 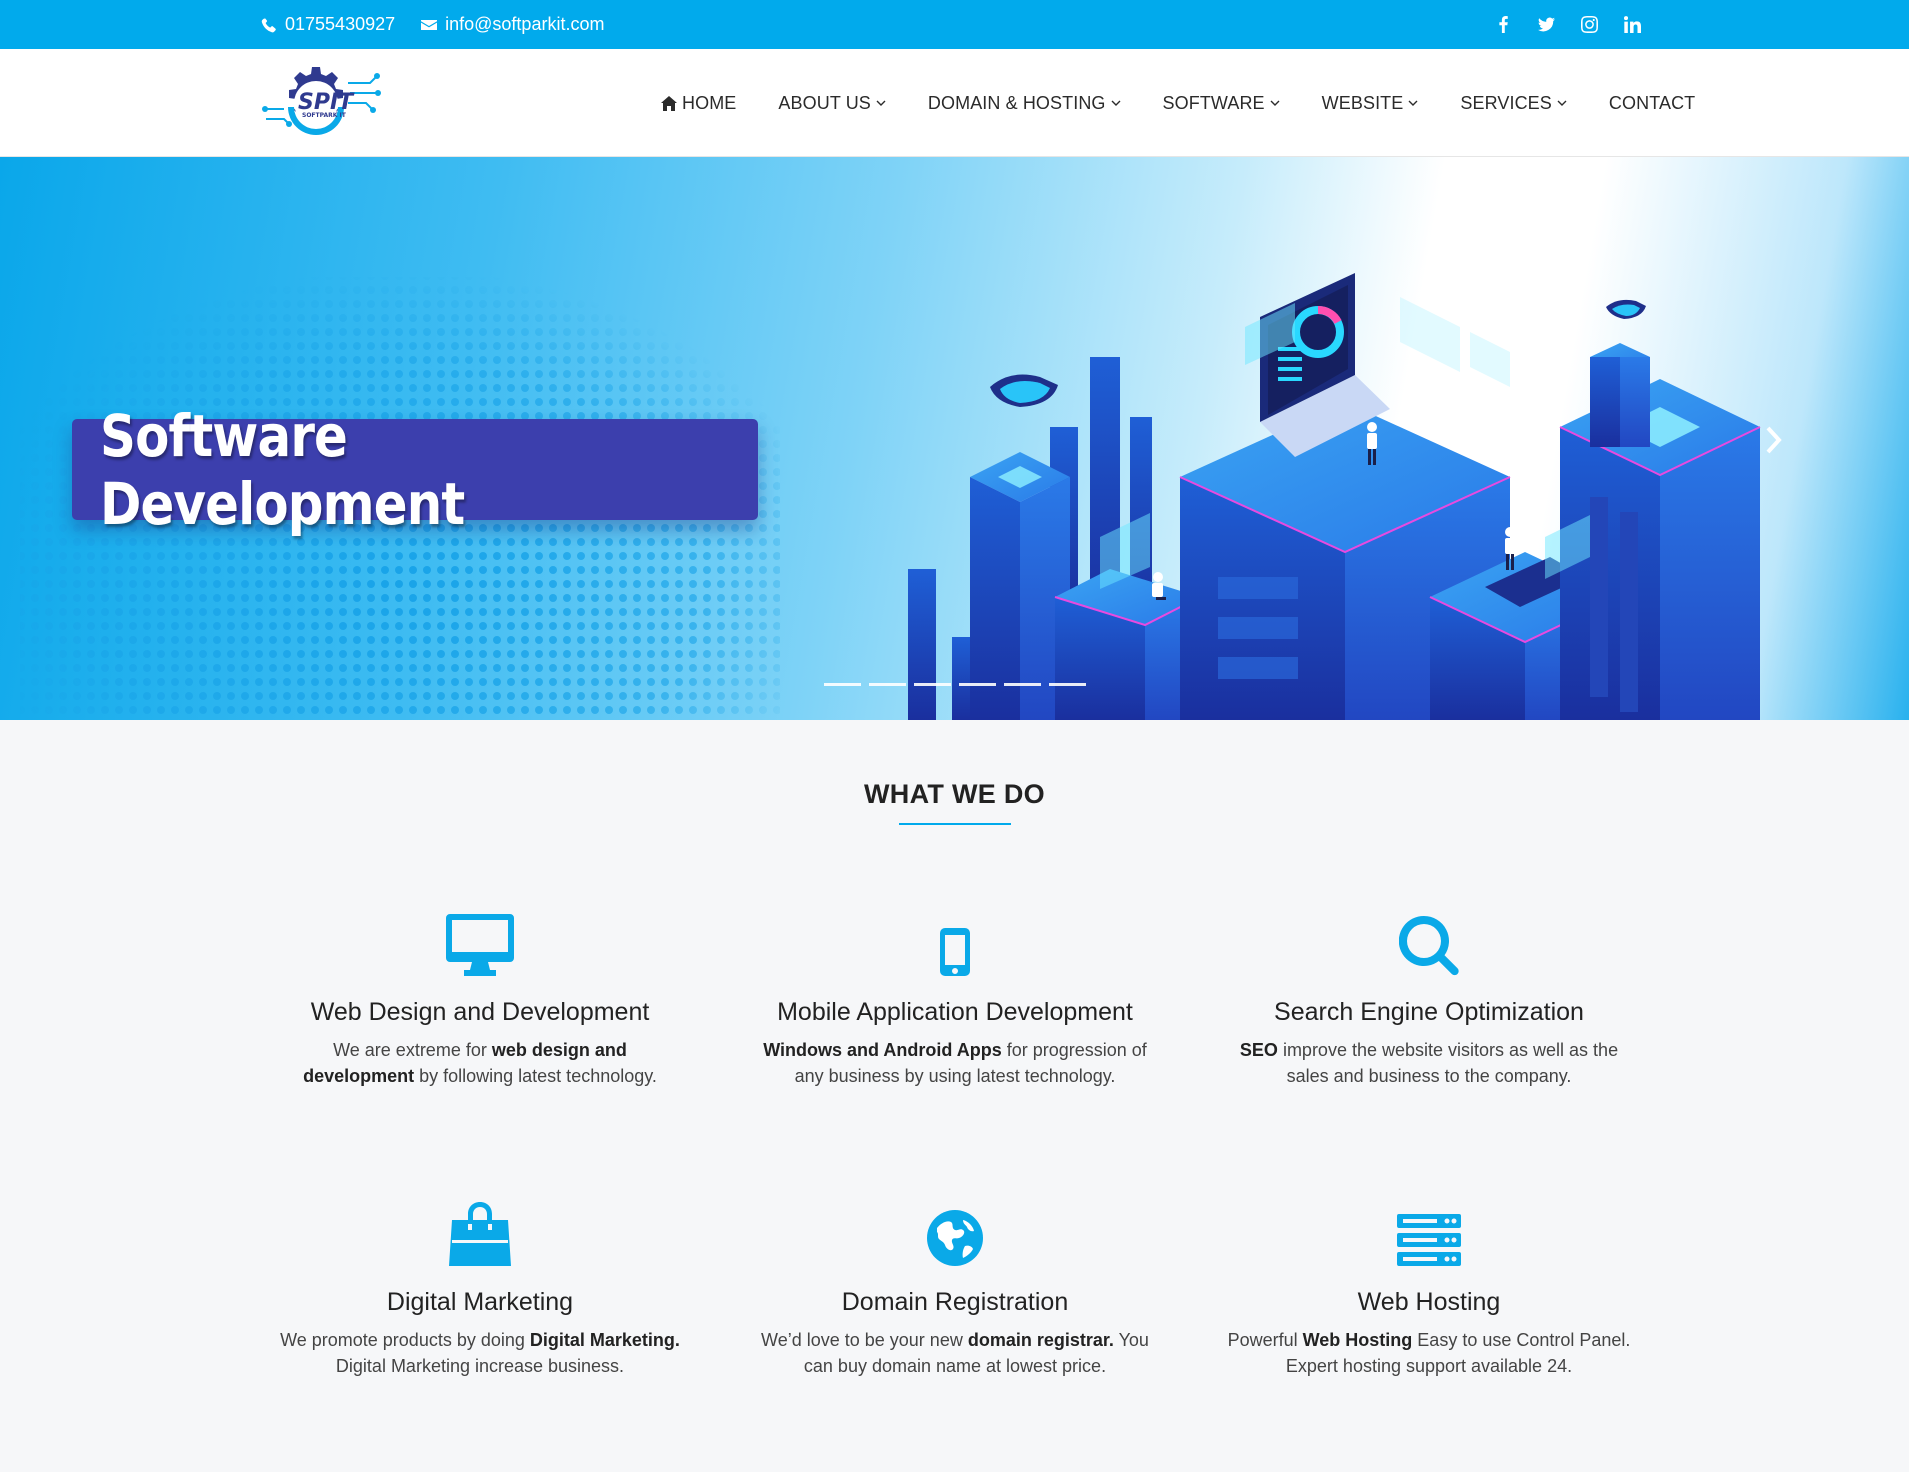 I want to click on slide-caption: Software Development, so click(x=415, y=470).